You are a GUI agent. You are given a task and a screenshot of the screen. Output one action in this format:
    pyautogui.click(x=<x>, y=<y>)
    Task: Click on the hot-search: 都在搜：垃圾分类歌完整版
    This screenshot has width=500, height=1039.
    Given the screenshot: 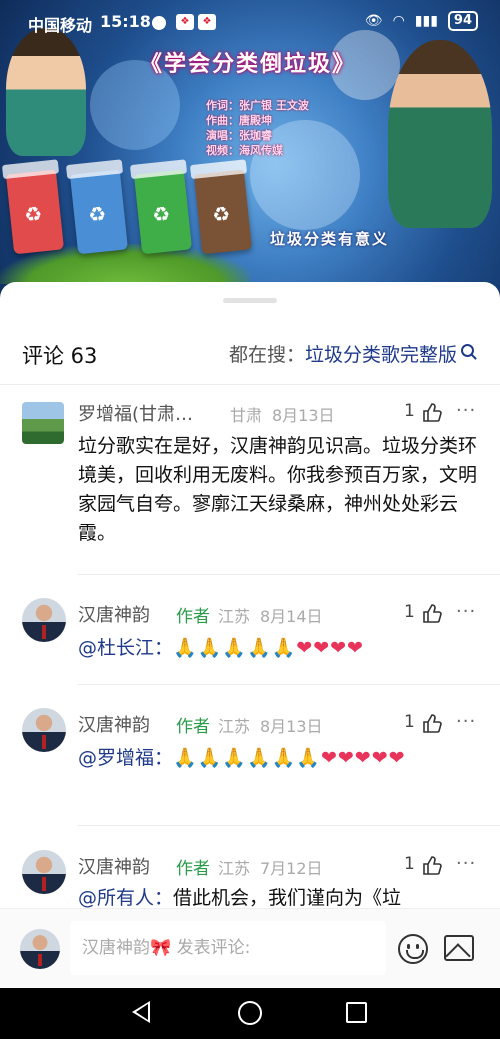 What is the action you would take?
    pyautogui.click(x=351, y=353)
    